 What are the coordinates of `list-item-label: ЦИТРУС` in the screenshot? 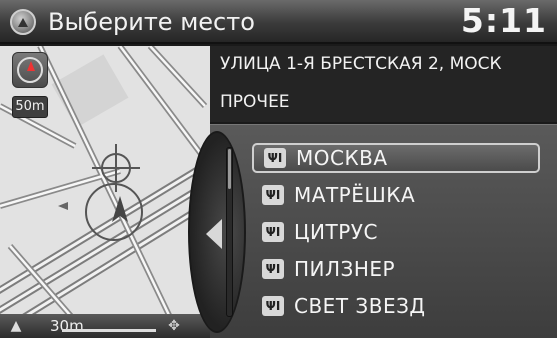 It's located at (336, 232).